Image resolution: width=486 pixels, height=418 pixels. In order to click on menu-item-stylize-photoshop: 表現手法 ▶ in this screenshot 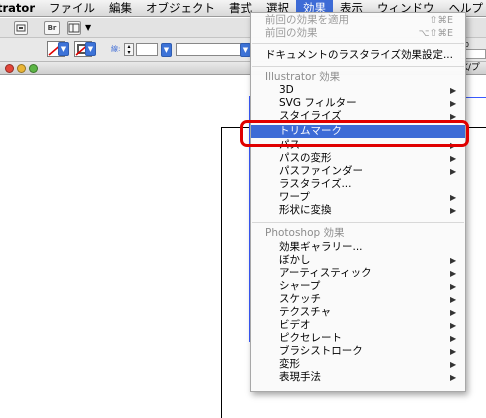, I will do `click(358, 377)`.